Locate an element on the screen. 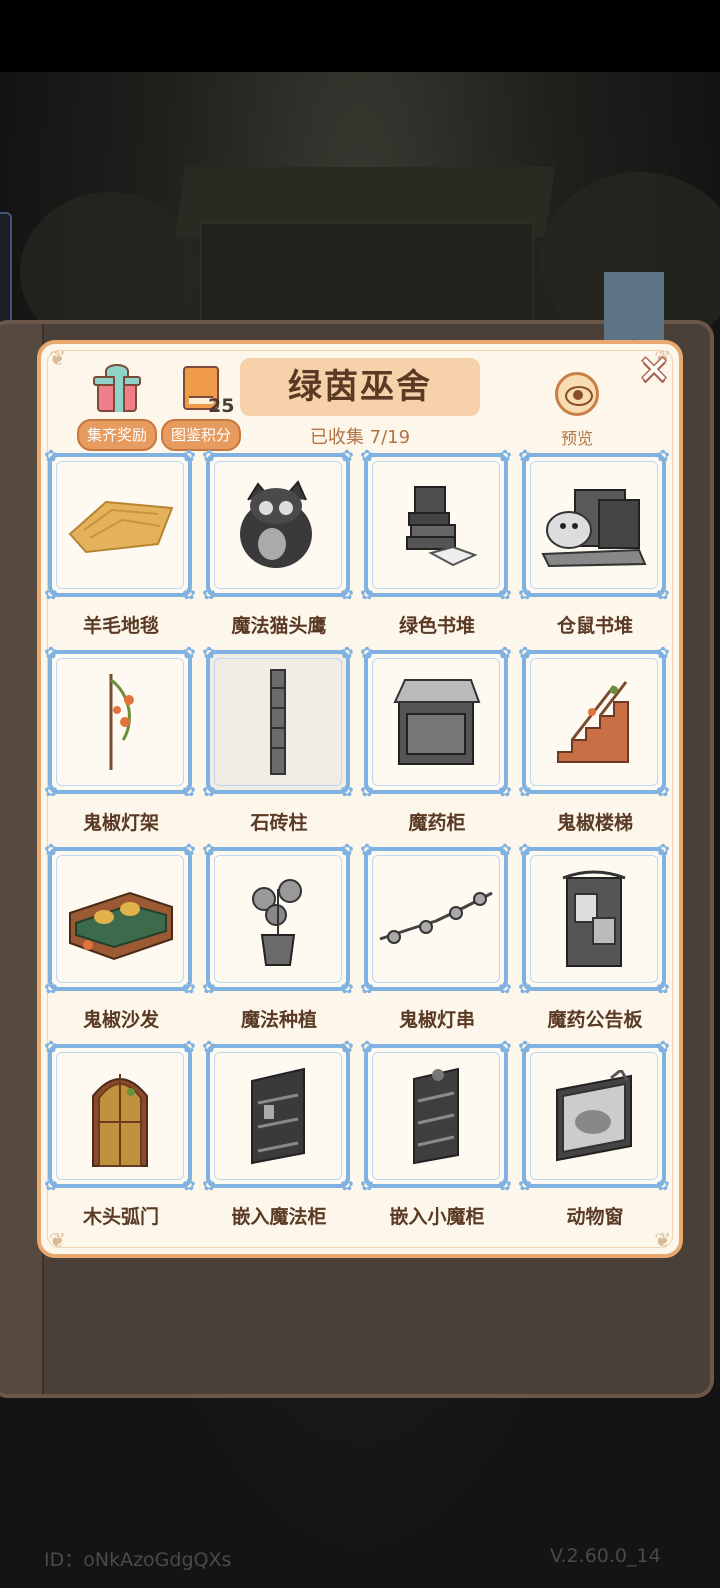 This screenshot has width=720, height=1588. green-book-pile-image is located at coordinates (442, 526).